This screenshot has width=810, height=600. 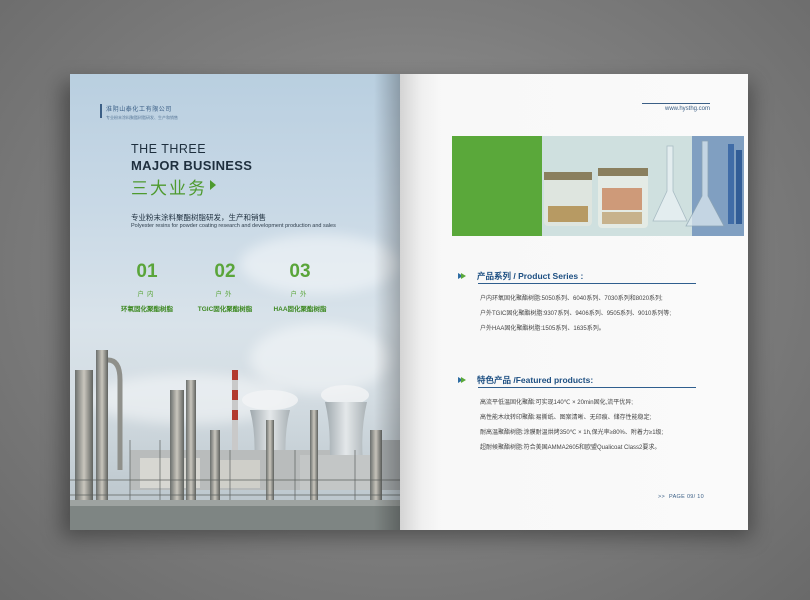 I want to click on featured-products-title: 特色产品 /Featured products:, so click(x=535, y=380).